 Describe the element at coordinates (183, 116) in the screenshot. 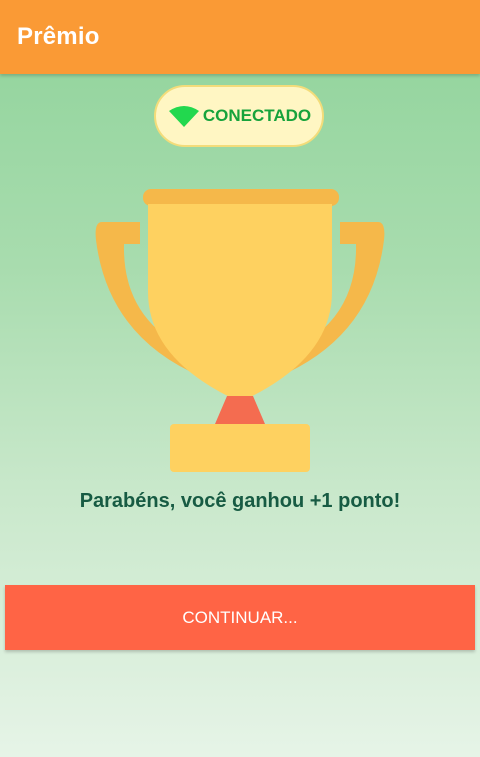

I see `wifi-icon` at that location.